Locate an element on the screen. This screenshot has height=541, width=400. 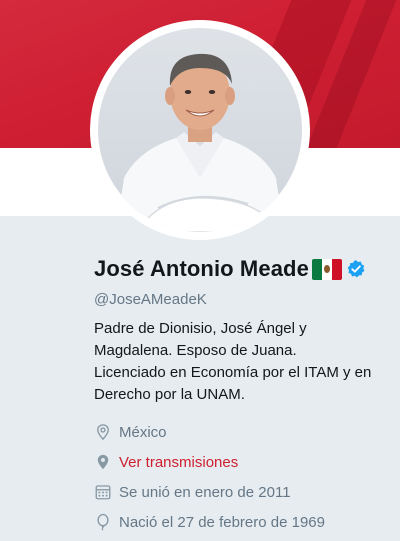
location-text: México is located at coordinates (143, 432).